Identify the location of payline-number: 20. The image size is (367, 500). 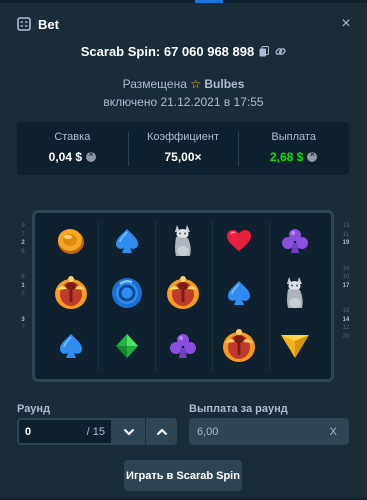
(346, 336).